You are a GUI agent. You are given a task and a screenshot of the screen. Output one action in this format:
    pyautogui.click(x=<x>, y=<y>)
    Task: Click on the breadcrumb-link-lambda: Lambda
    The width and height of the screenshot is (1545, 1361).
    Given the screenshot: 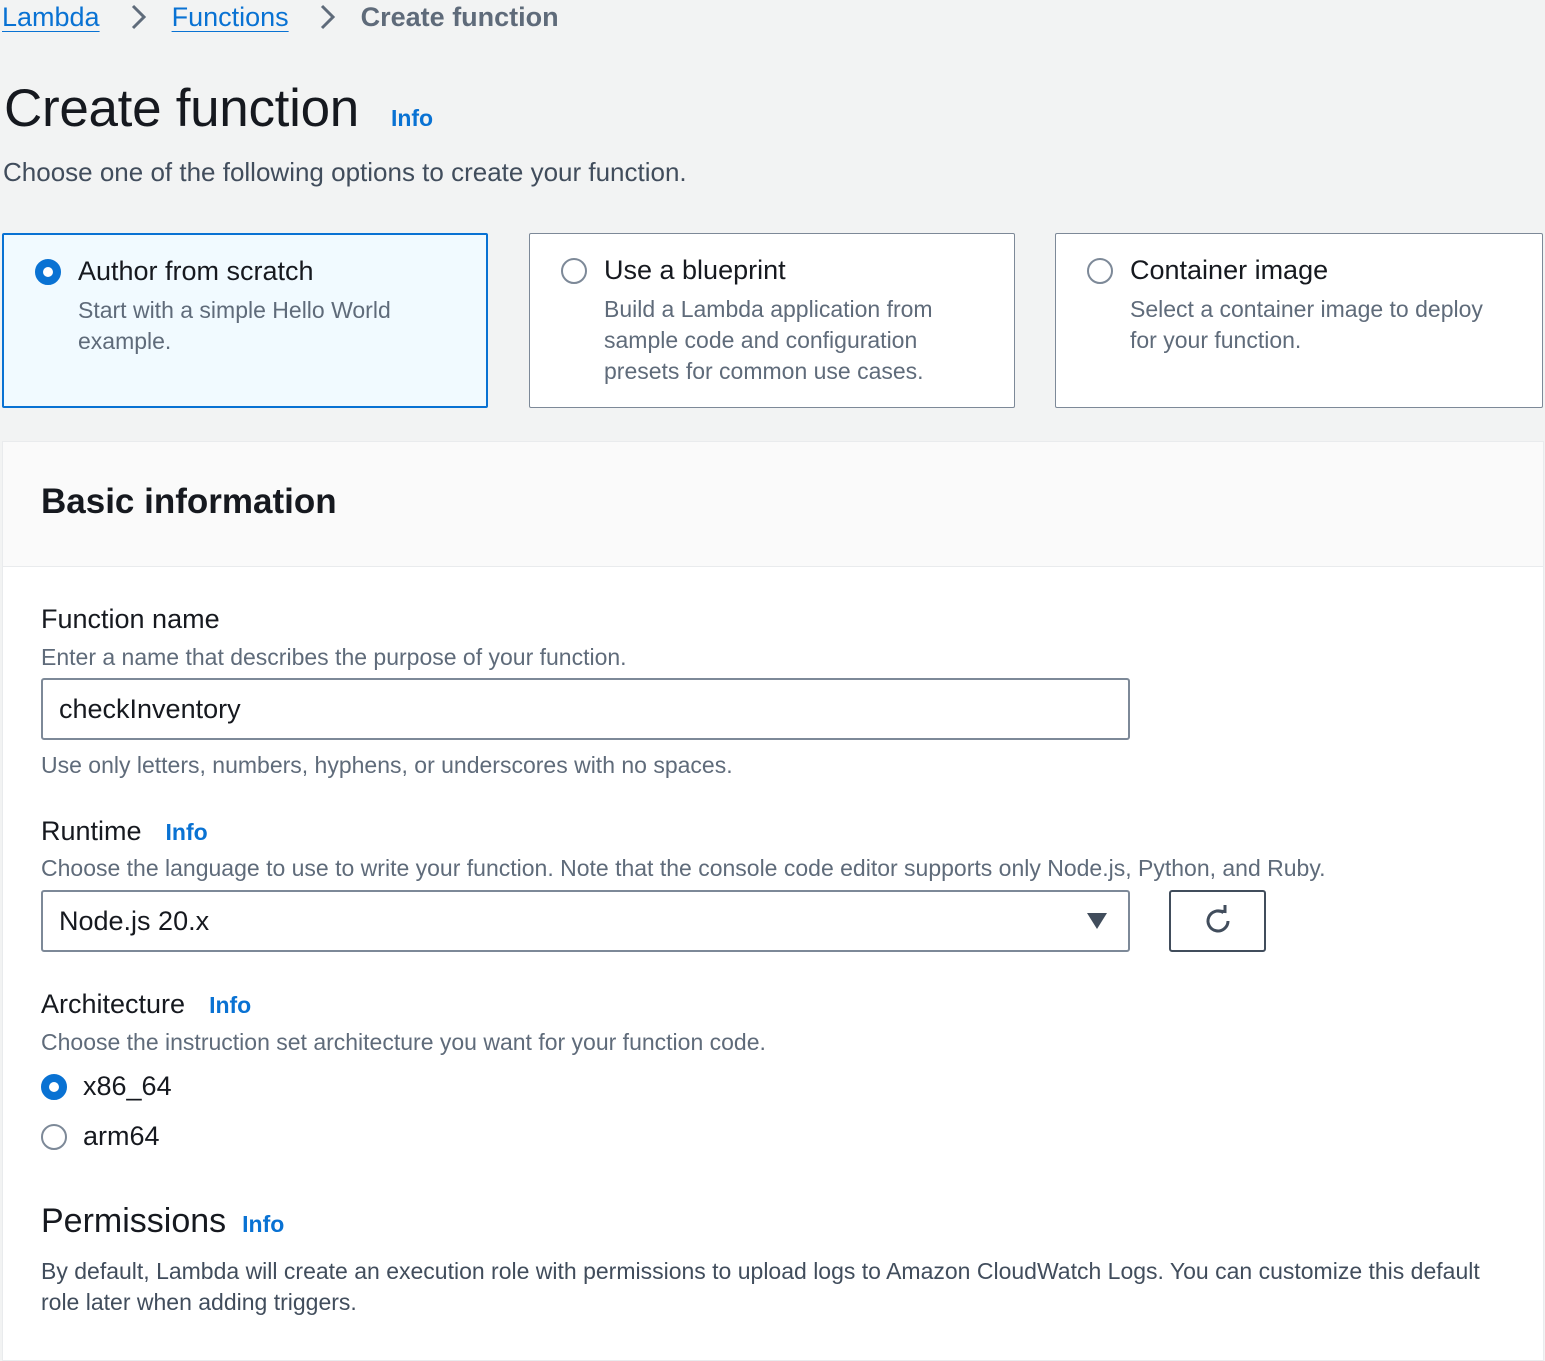 What is the action you would take?
    pyautogui.click(x=51, y=17)
    